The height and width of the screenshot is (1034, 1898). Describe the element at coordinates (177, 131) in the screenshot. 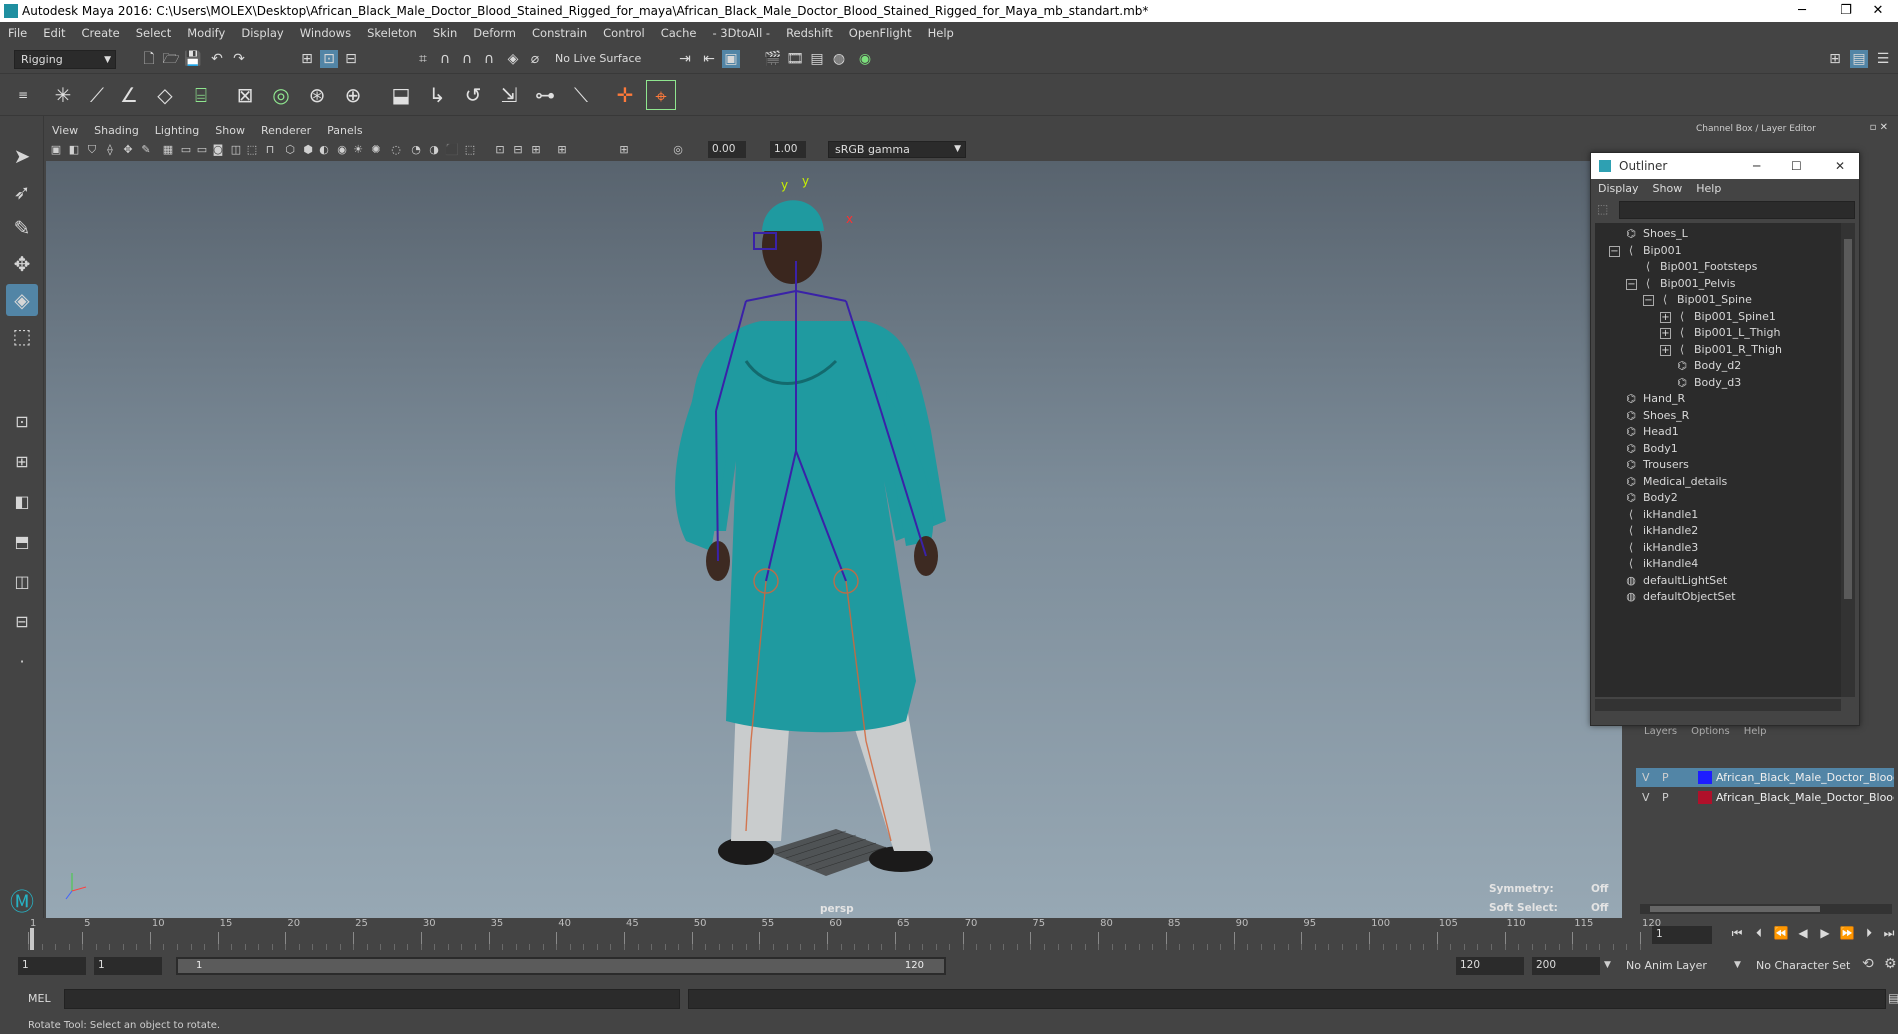

I see `viewport-menu-lighting: Lighting` at that location.